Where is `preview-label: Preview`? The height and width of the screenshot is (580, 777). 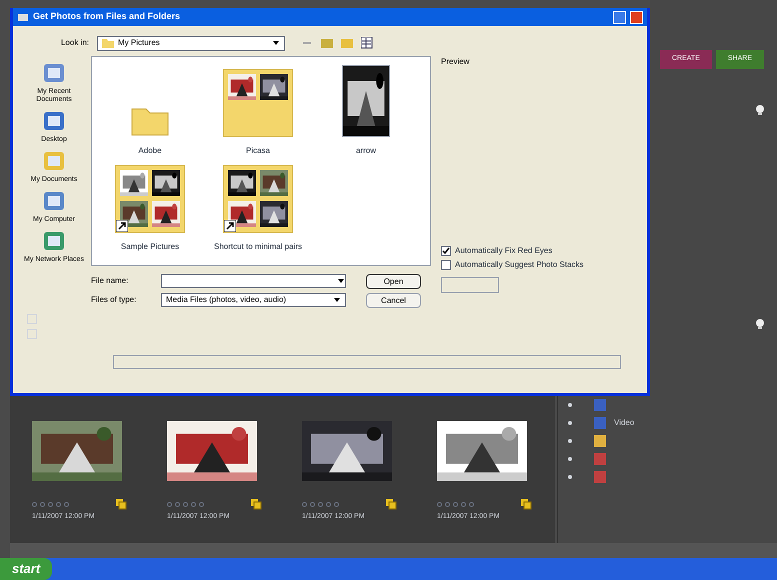 preview-label: Preview is located at coordinates (455, 62).